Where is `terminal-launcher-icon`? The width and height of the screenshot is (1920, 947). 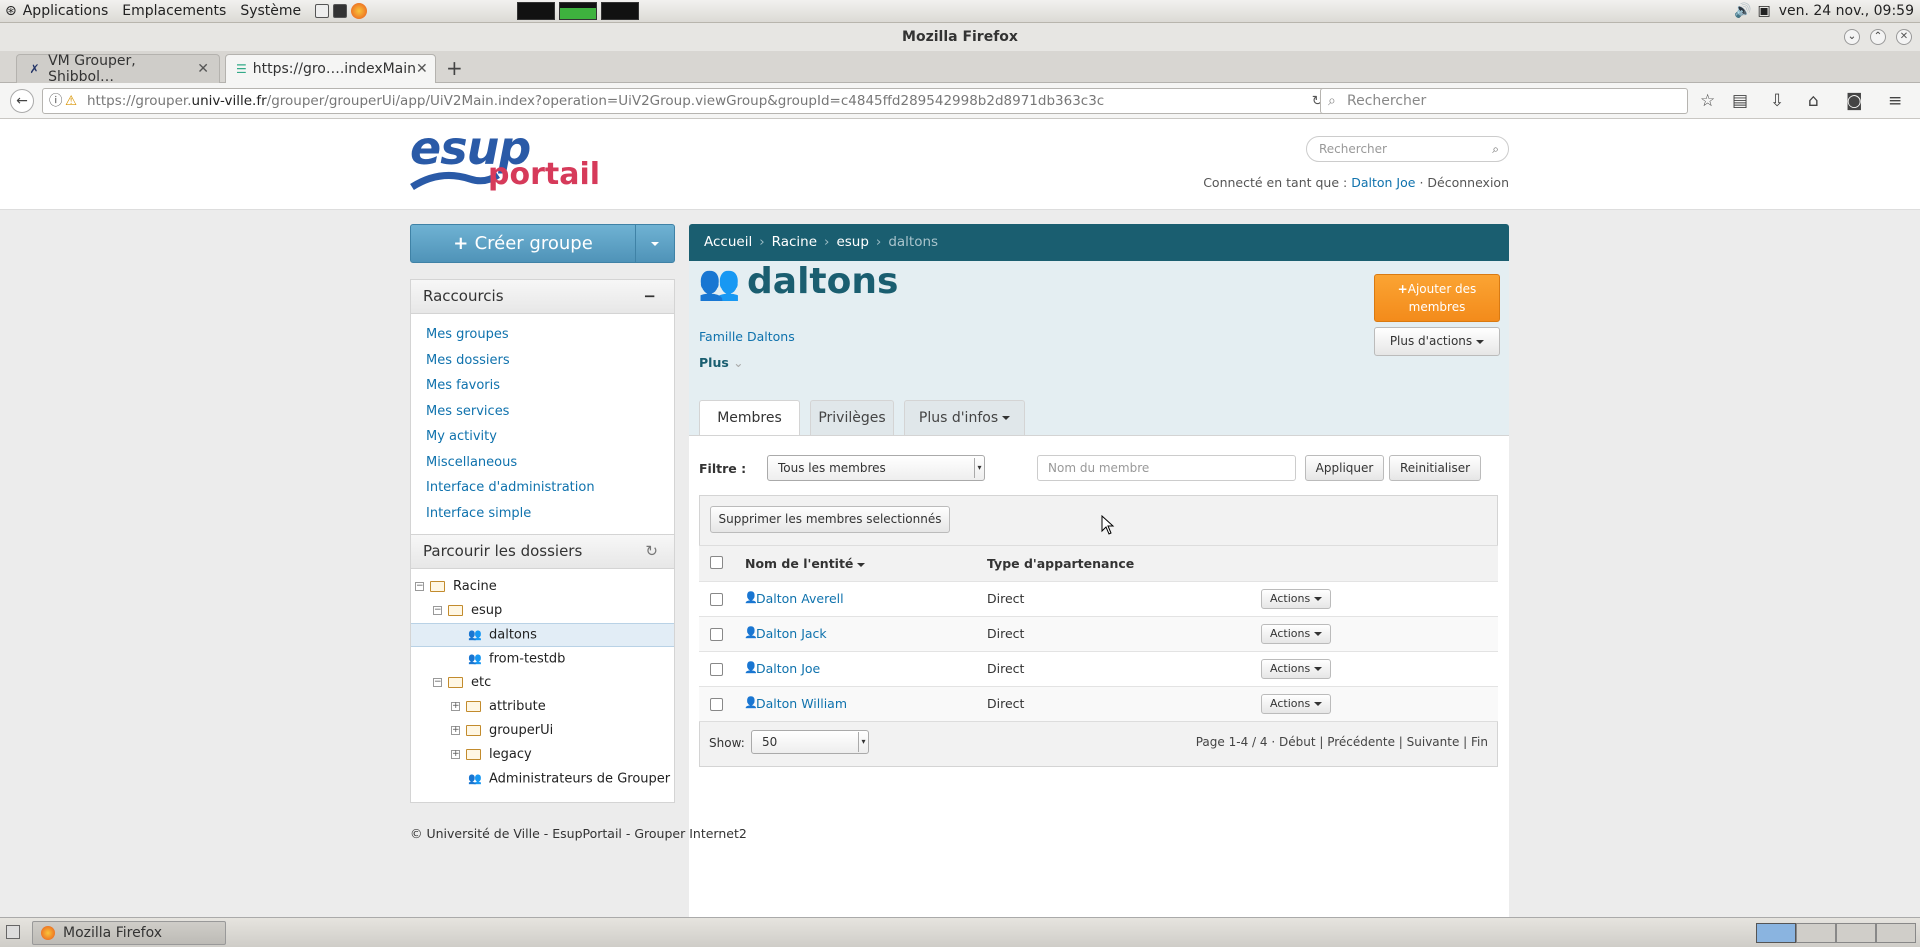
terminal-launcher-icon is located at coordinates (340, 11).